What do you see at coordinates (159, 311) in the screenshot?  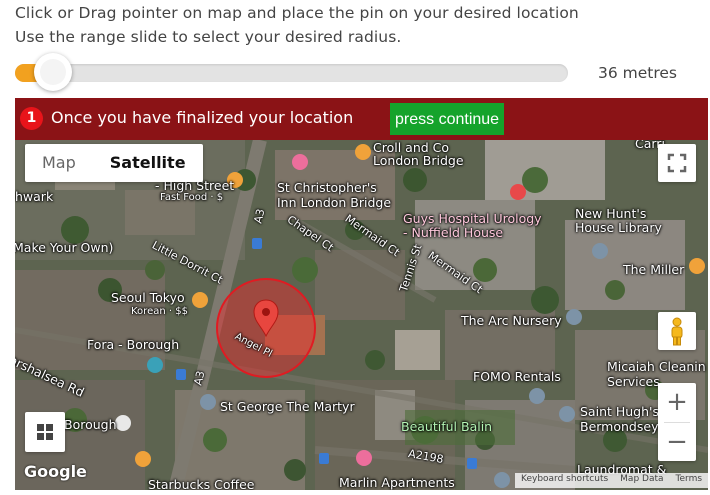 I see `map-label: Korean · $$` at bounding box center [159, 311].